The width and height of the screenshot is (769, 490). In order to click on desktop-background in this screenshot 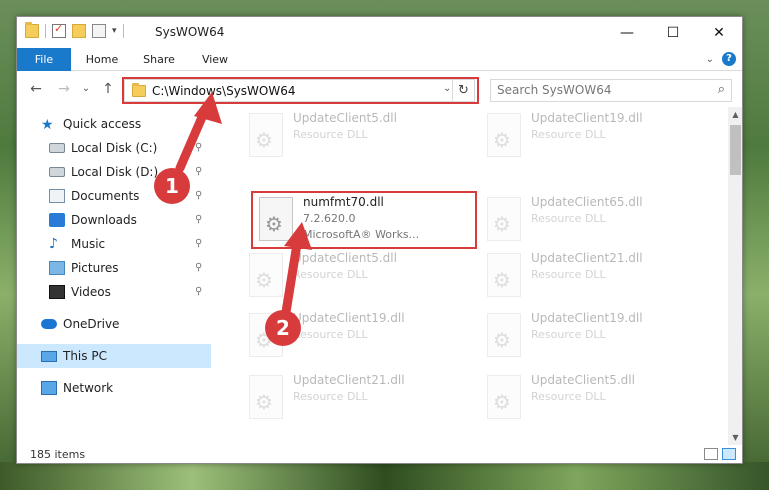, I will do `click(384, 476)`.